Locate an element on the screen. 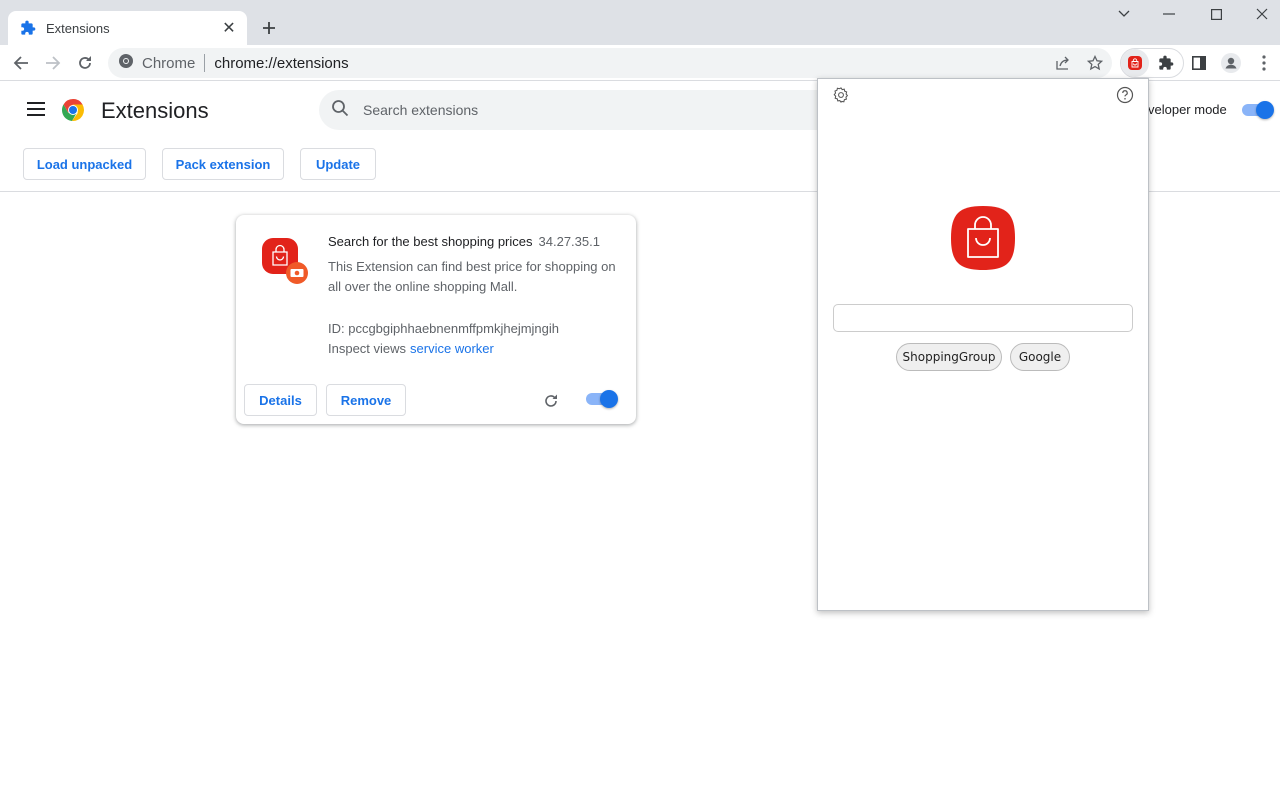 The width and height of the screenshot is (1280, 800). load-unpacked-button: Load unpacked is located at coordinates (84, 164).